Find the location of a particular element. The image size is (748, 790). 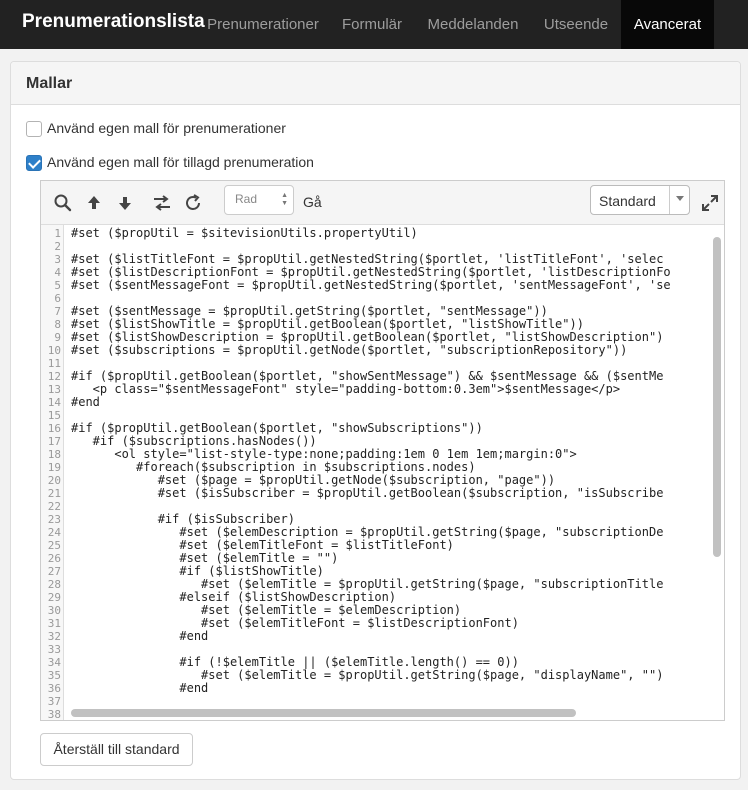

line-number: 17 is located at coordinates (54, 441).